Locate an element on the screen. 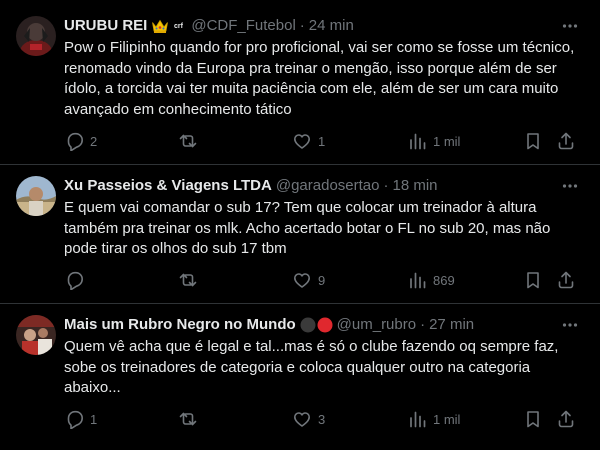 The height and width of the screenshot is (450, 600). action-bar: 2 1 1 mil is located at coordinates (324, 141).